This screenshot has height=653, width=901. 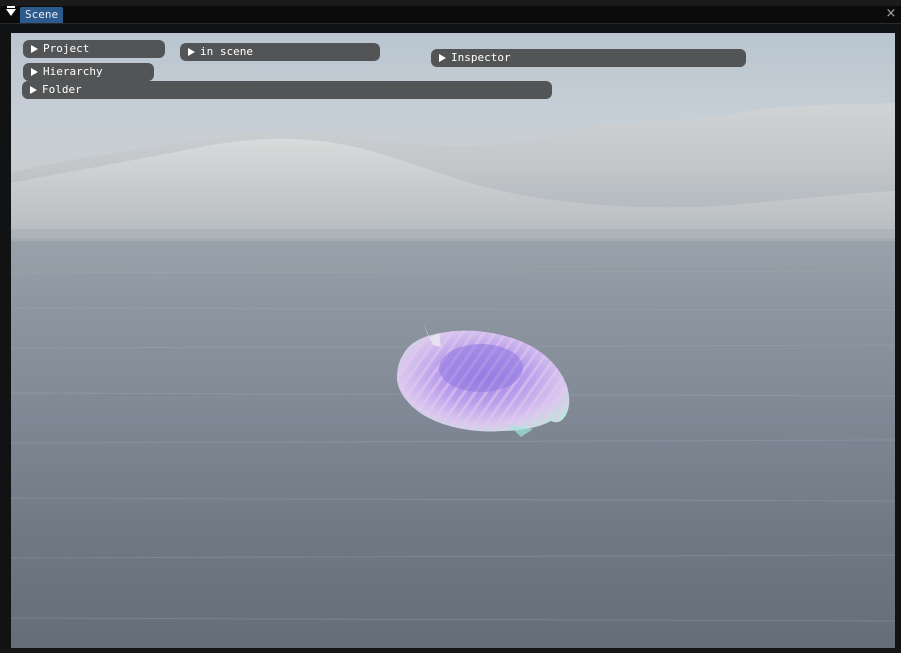 What do you see at coordinates (73, 71) in the screenshot?
I see `panel-hierarchy-label: Hierarchy` at bounding box center [73, 71].